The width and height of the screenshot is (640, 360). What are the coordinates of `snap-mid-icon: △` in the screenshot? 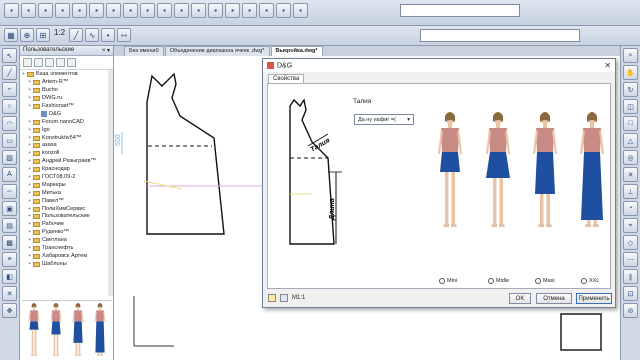 It's located at (630, 140).